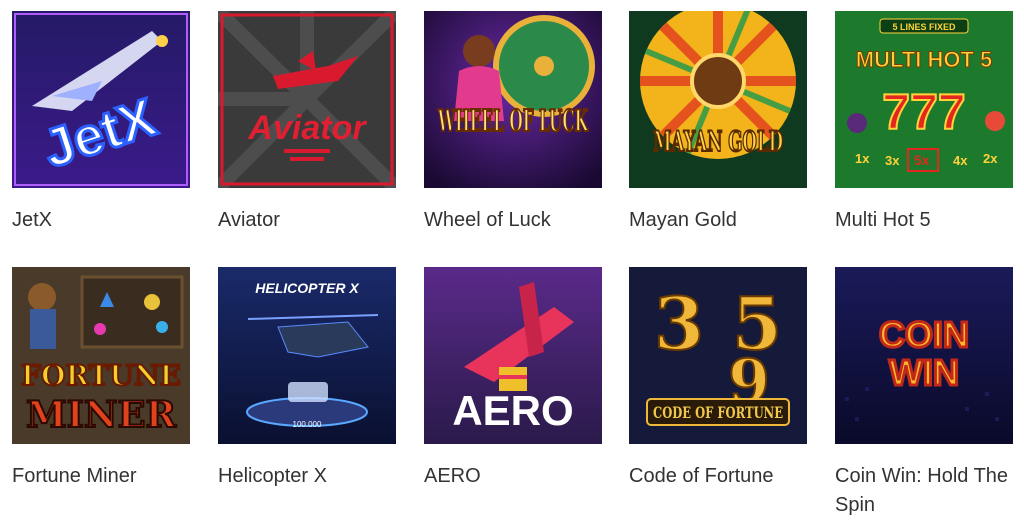 Image resolution: width=1024 pixels, height=521 pixels. What do you see at coordinates (990, 158) in the screenshot?
I see `svg-text: 2x` at bounding box center [990, 158].